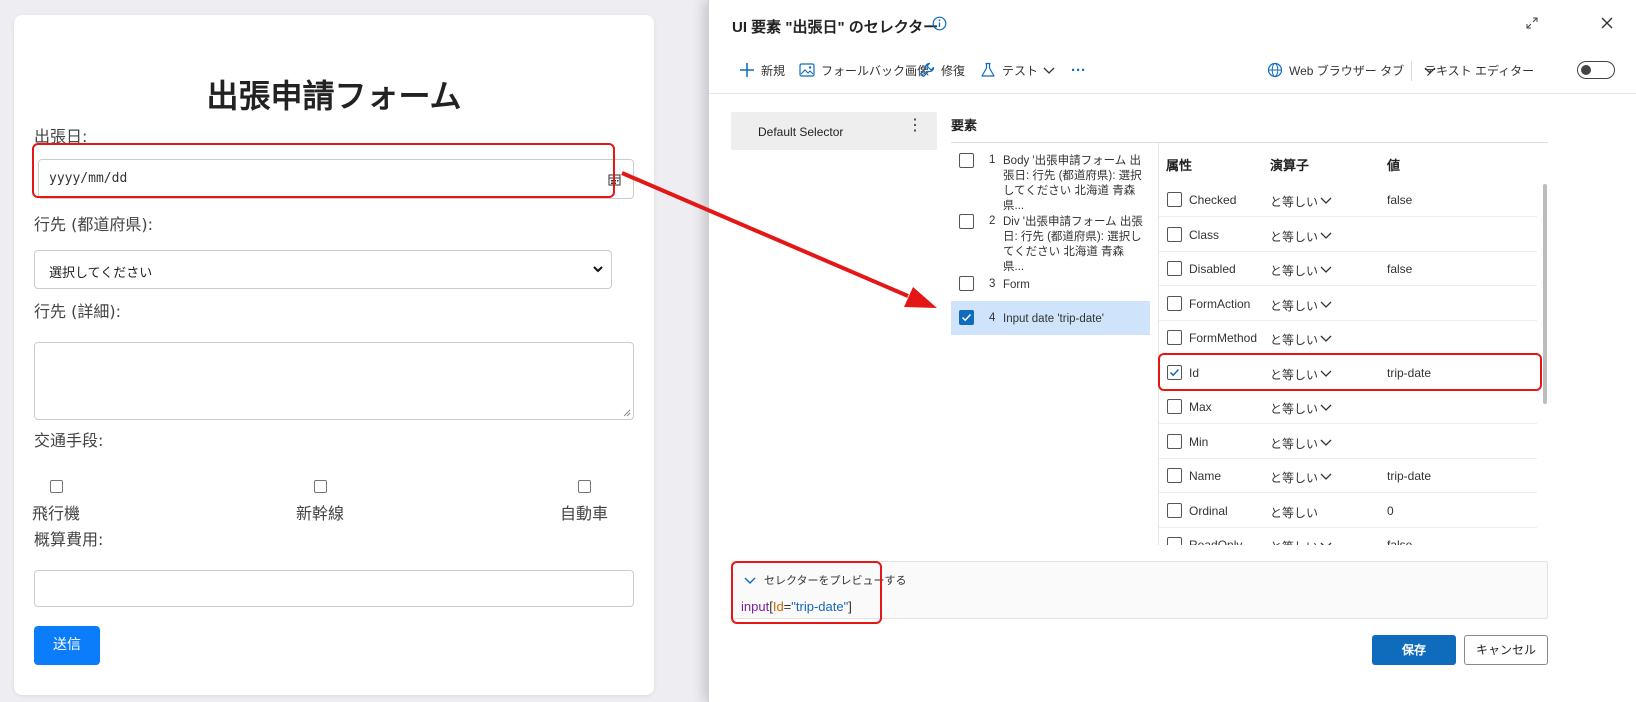 This screenshot has width=1636, height=702. I want to click on toolbar-bottom-border, so click(1172, 93).